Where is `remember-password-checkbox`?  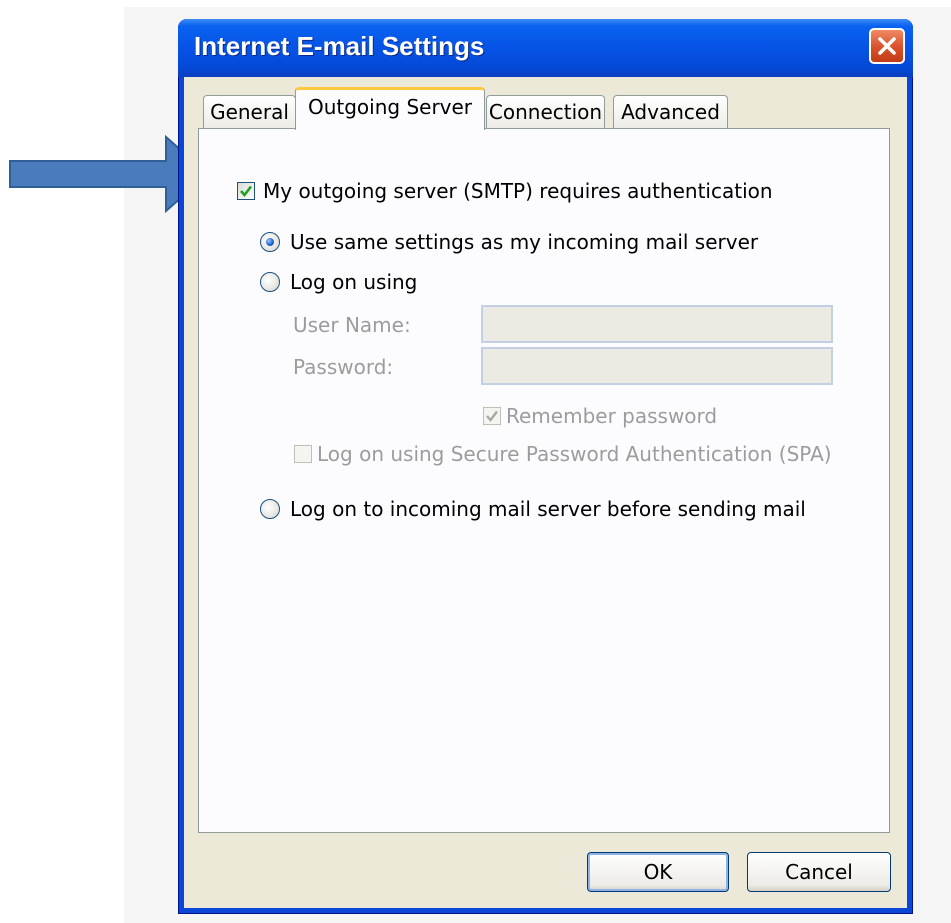
remember-password-checkbox is located at coordinates (492, 416).